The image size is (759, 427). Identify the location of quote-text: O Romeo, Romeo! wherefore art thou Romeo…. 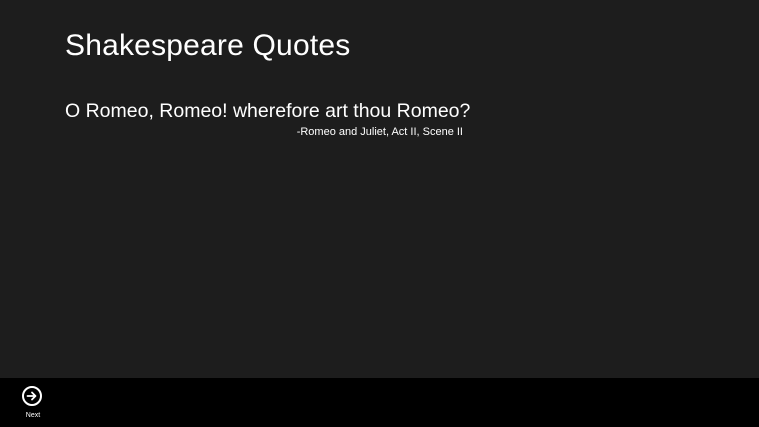
(268, 111).